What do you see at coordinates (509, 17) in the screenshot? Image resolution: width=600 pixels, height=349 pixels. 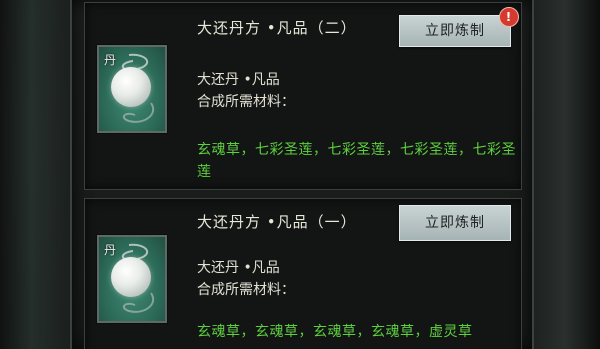 I see `exclamation-badge-icon: !` at bounding box center [509, 17].